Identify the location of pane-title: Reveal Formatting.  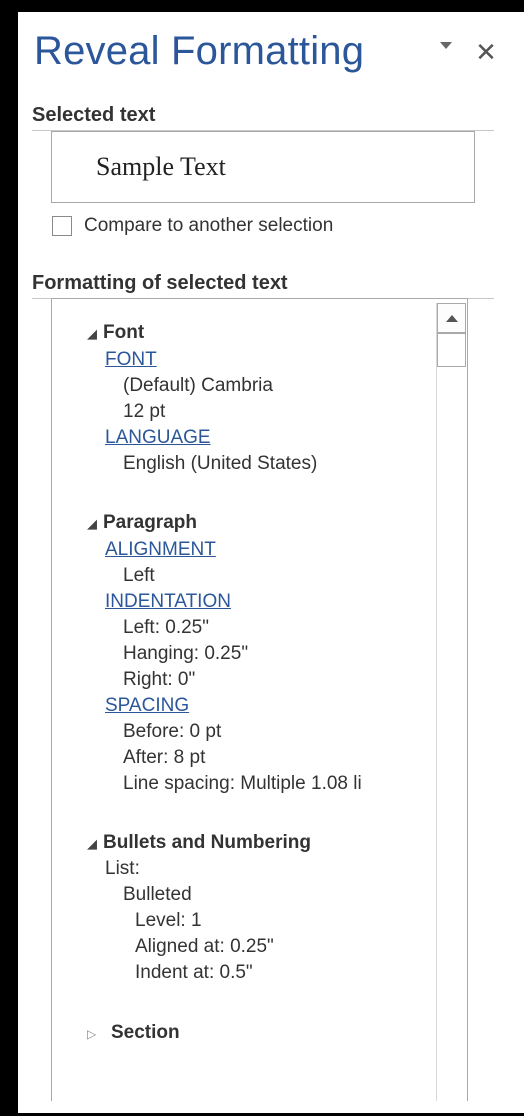
(199, 51).